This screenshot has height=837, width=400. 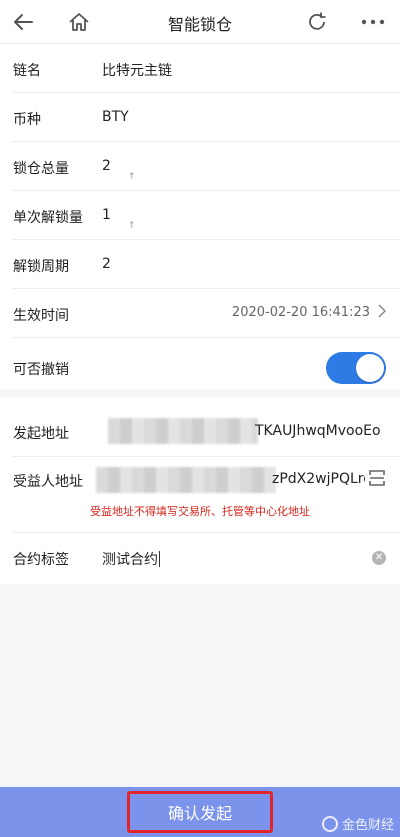 What do you see at coordinates (48, 218) in the screenshot?
I see `per-unlock-label: 单次解锁量` at bounding box center [48, 218].